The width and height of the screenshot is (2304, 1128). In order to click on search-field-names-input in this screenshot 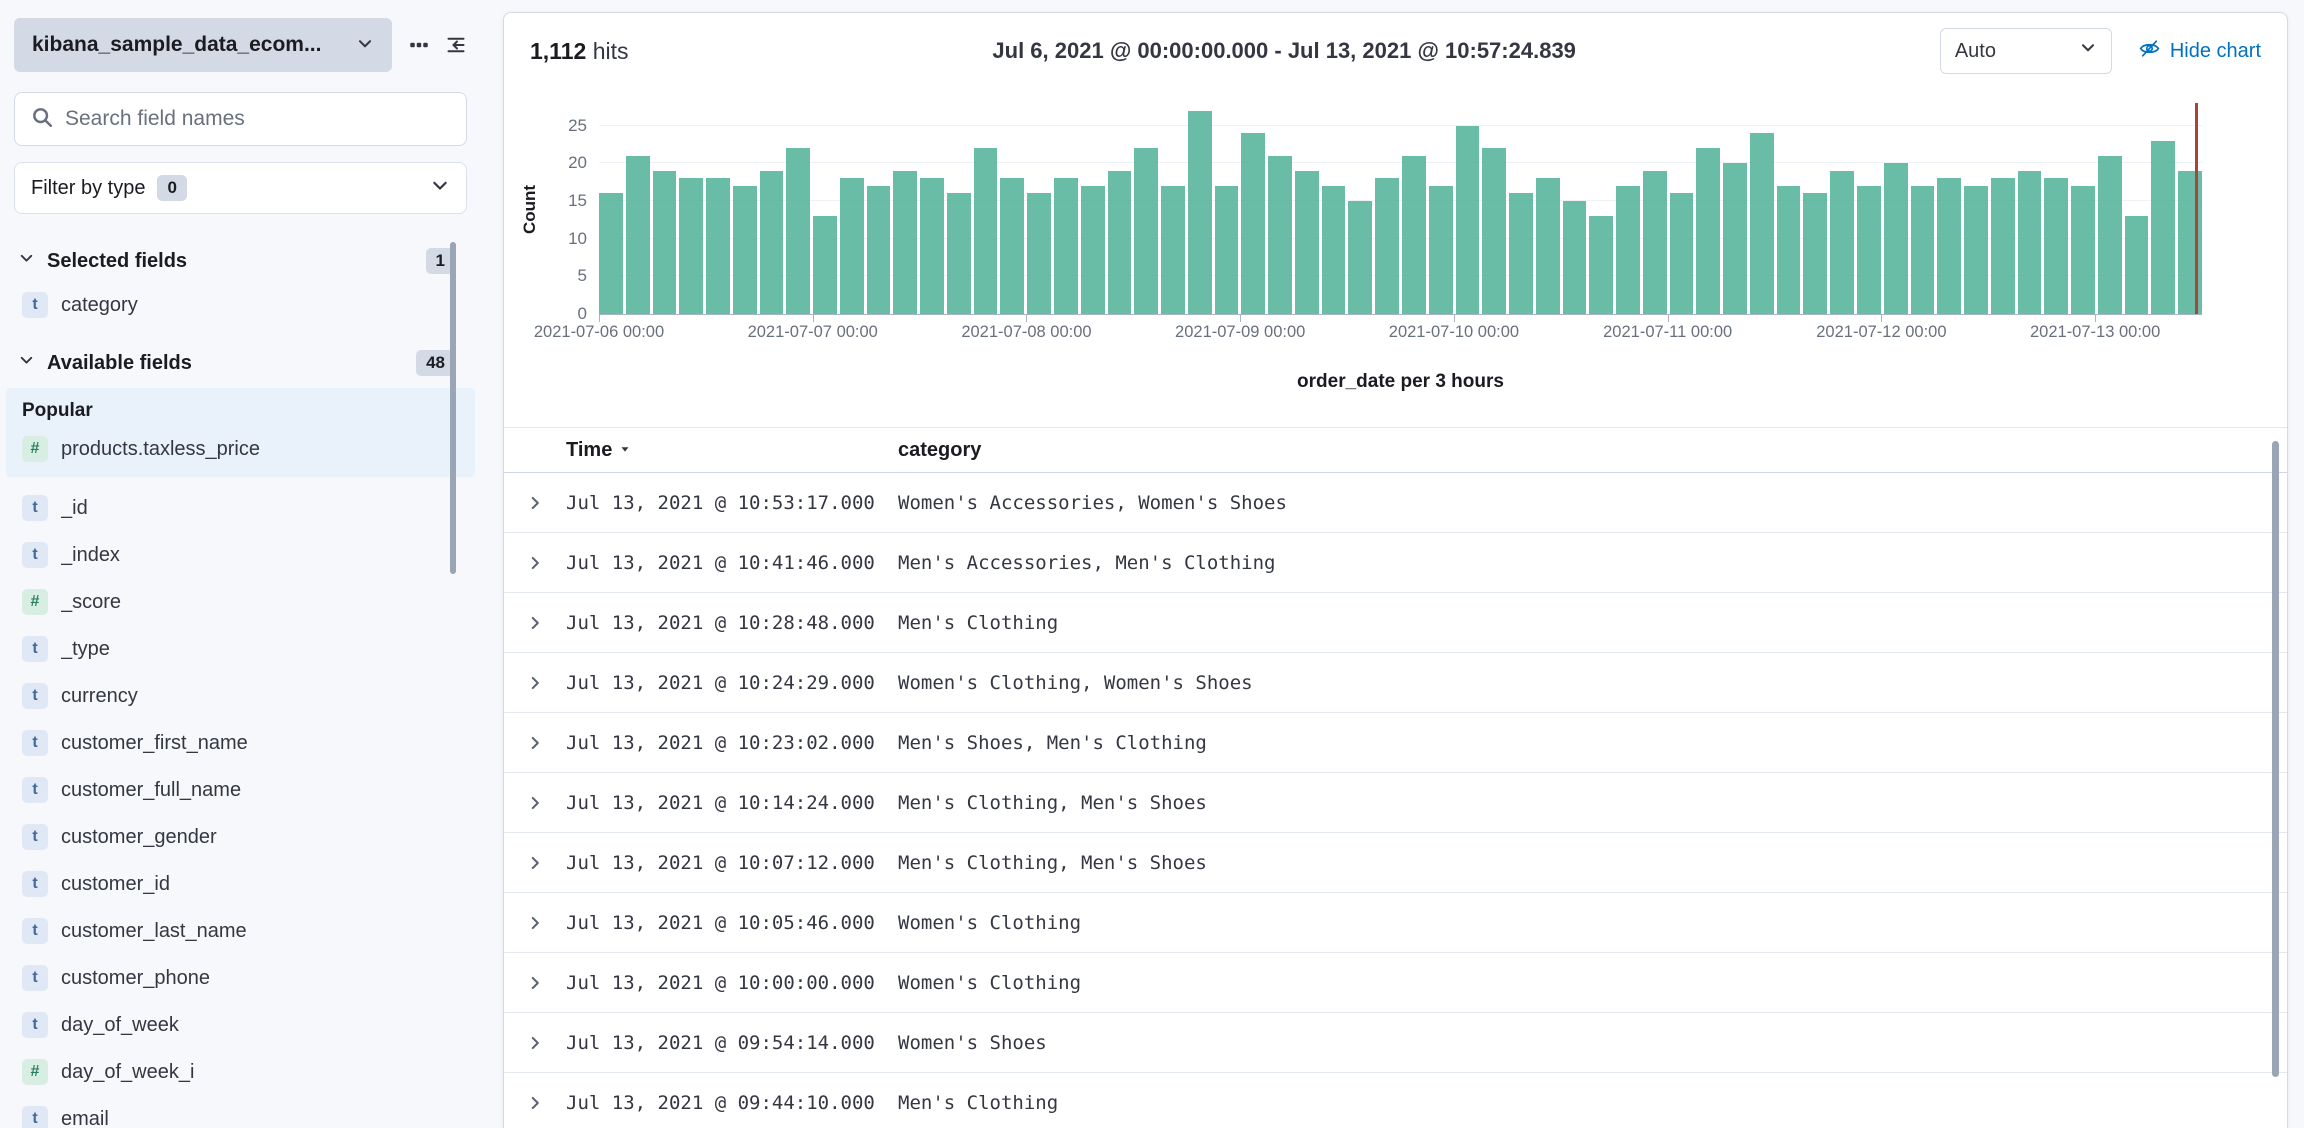, I will do `click(257, 119)`.